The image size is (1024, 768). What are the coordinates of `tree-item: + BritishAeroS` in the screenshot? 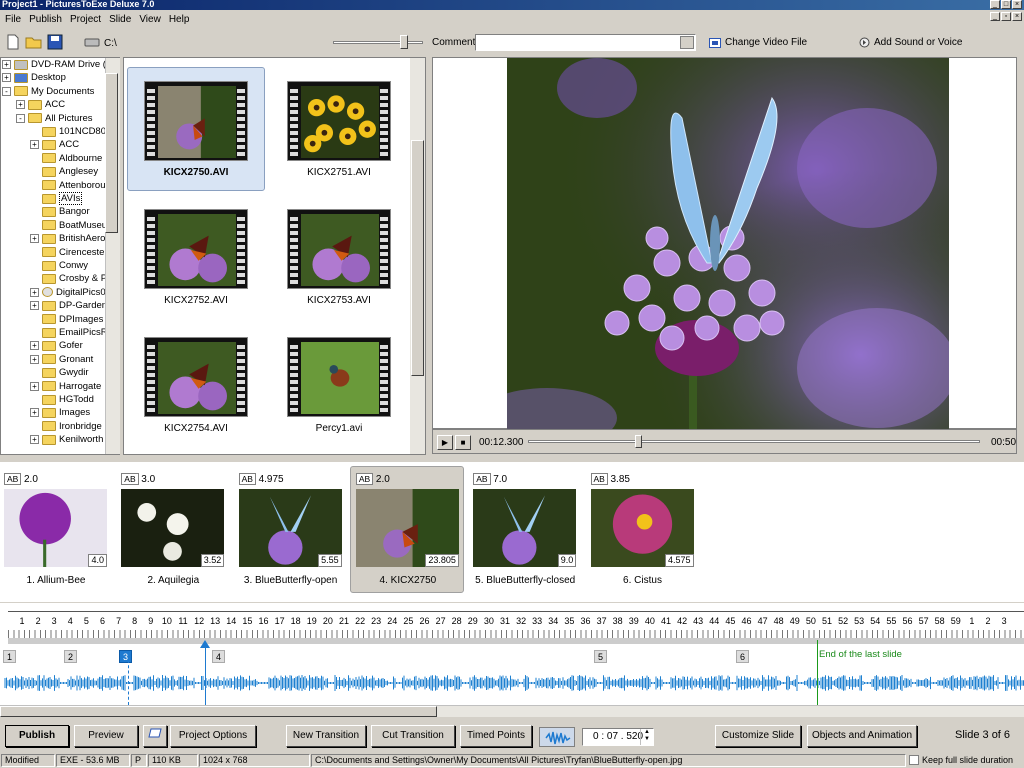 It's located at (71, 238).